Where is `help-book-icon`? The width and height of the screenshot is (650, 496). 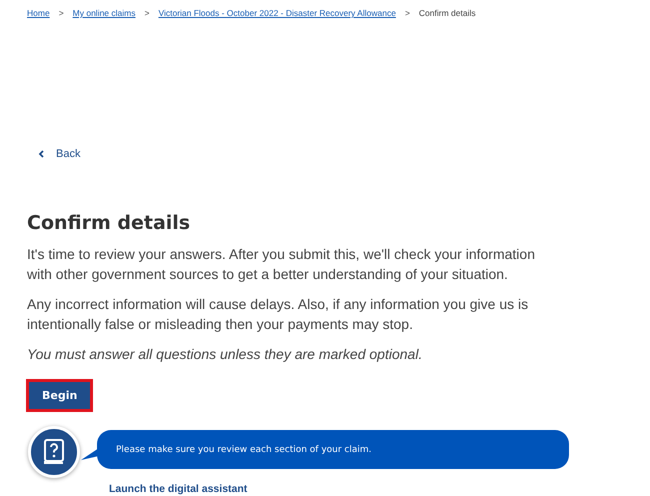
help-book-icon is located at coordinates (54, 452).